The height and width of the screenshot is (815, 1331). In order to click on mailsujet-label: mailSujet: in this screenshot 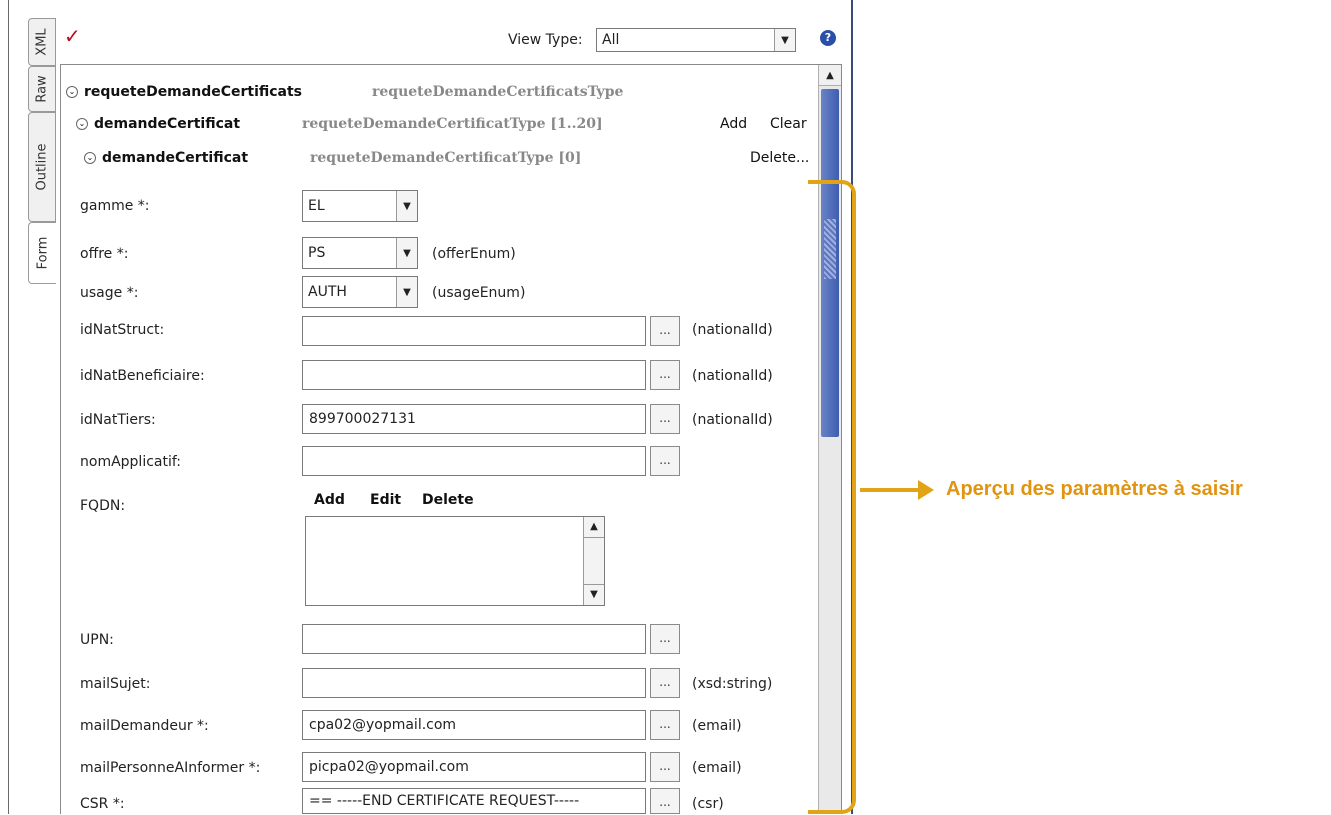, I will do `click(115, 684)`.